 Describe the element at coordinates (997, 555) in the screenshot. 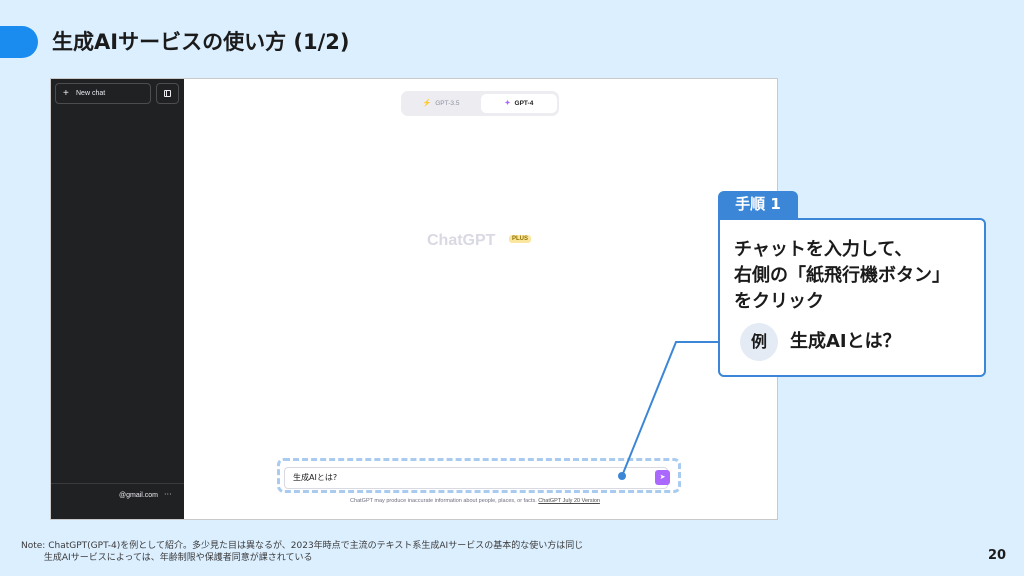

I see `page-number: 20` at that location.